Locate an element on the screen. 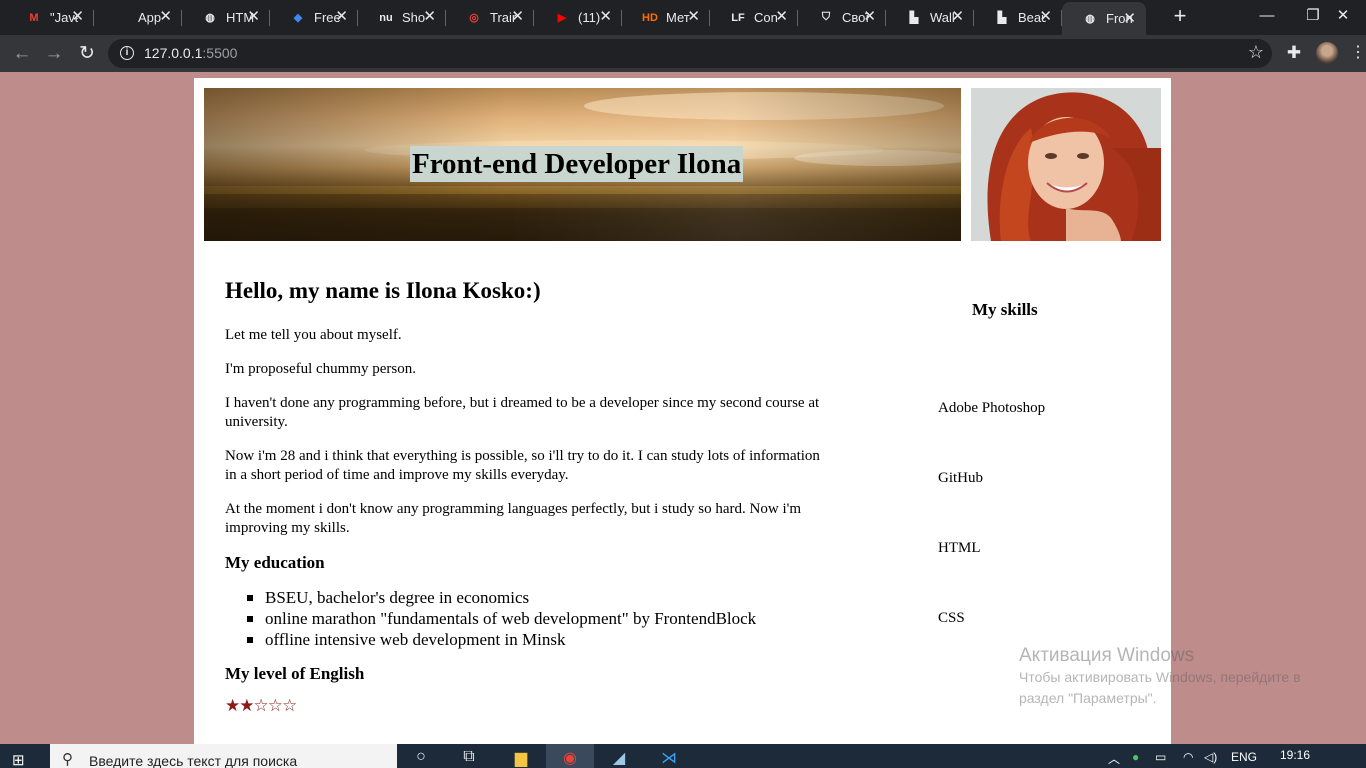  task-view-icon: ⧉ is located at coordinates (469, 758).